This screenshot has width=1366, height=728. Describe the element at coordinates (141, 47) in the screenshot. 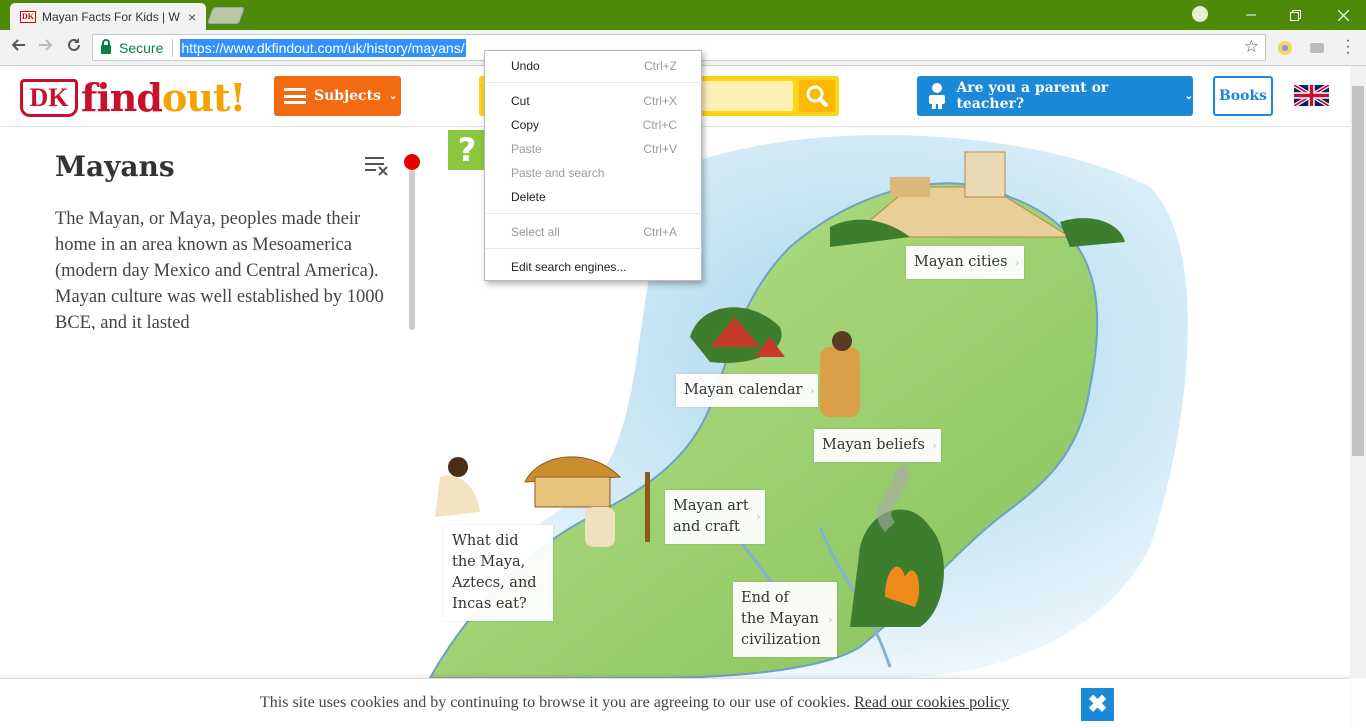

I see `secure-label: Secure` at that location.